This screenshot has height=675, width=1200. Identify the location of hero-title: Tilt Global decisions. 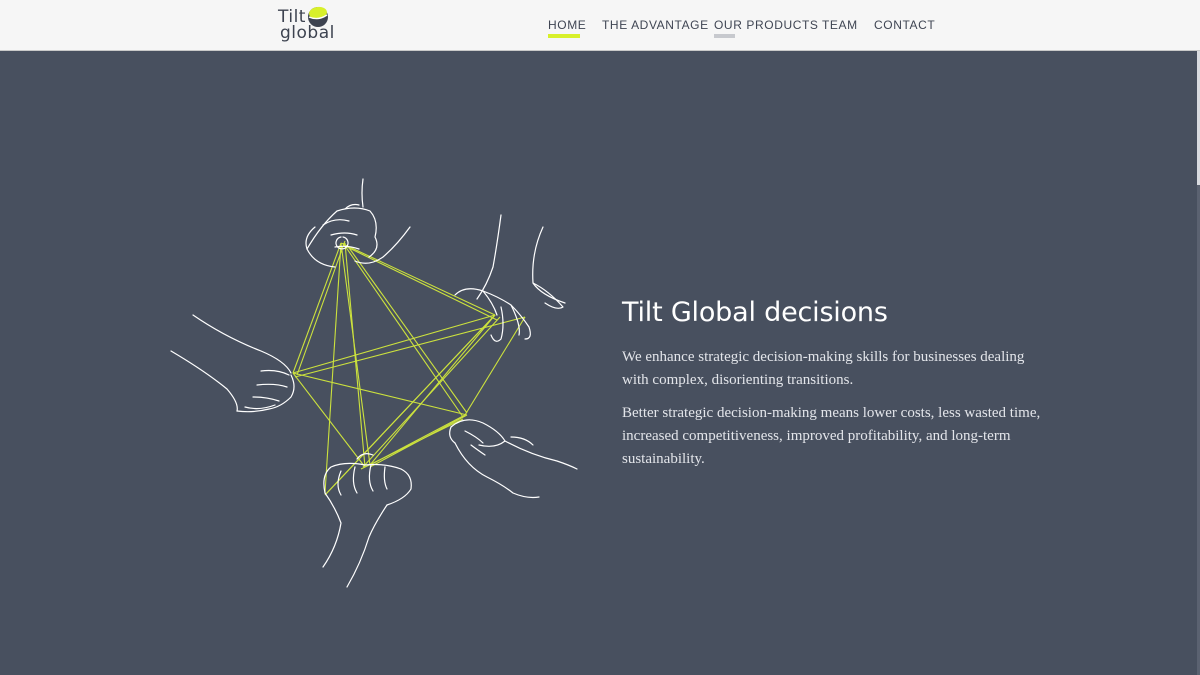
(755, 312).